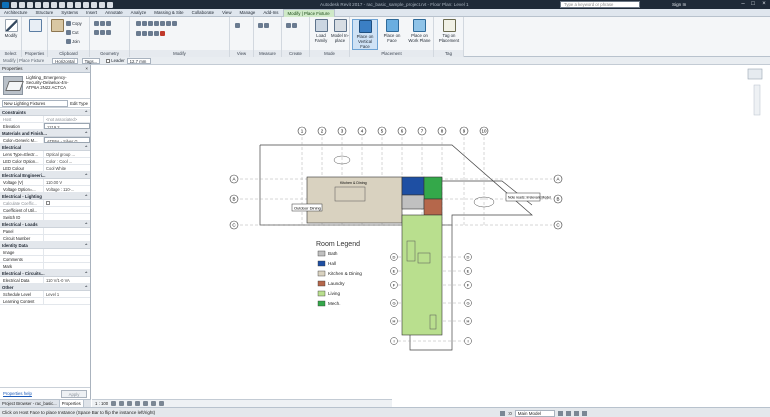 This screenshot has height=417, width=770. Describe the element at coordinates (86, 69) in the screenshot. I see `properties-close-icon: ×` at that location.